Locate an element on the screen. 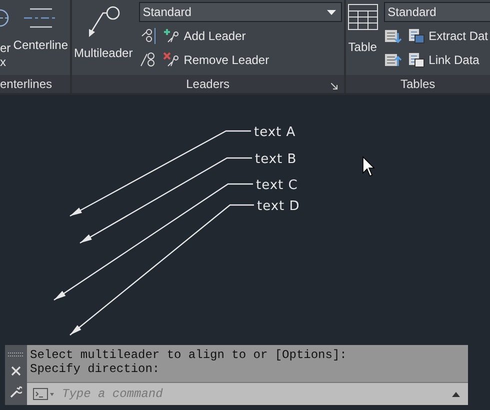 The width and height of the screenshot is (490, 410). command-input-box: Type a command is located at coordinates (247, 393).